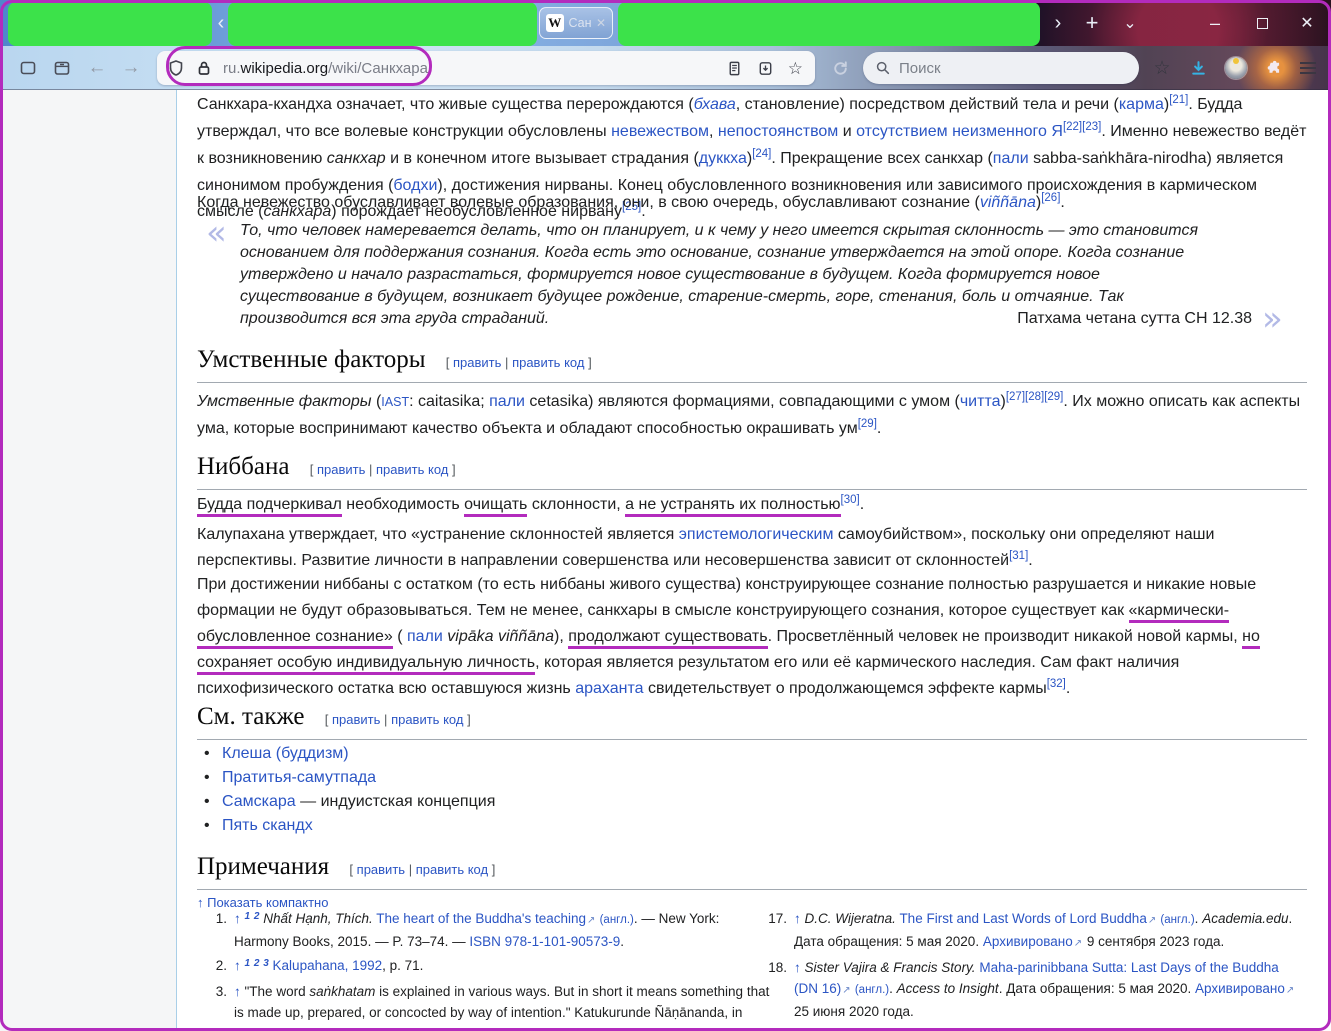 This screenshot has width=1331, height=1031. I want to click on downloads-icon, so click(1198, 68).